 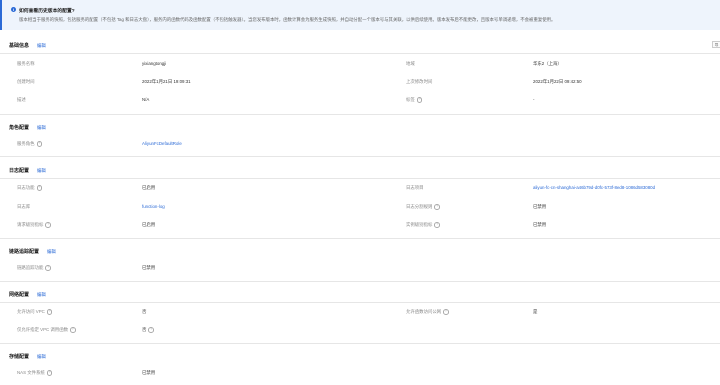 I want to click on inst-metric-value: 已禁用, so click(x=540, y=224).